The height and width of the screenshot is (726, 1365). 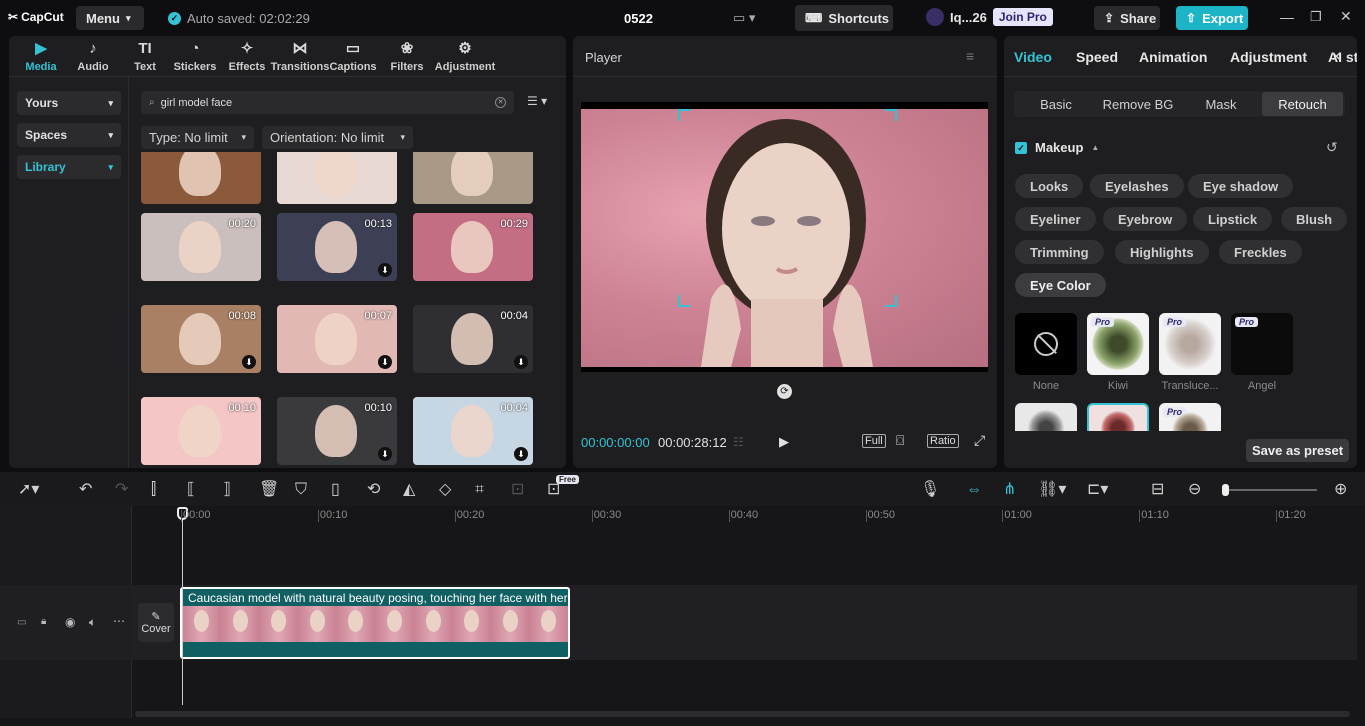 What do you see at coordinates (1262, 344) in the screenshot?
I see `swatch-angel: Pro` at bounding box center [1262, 344].